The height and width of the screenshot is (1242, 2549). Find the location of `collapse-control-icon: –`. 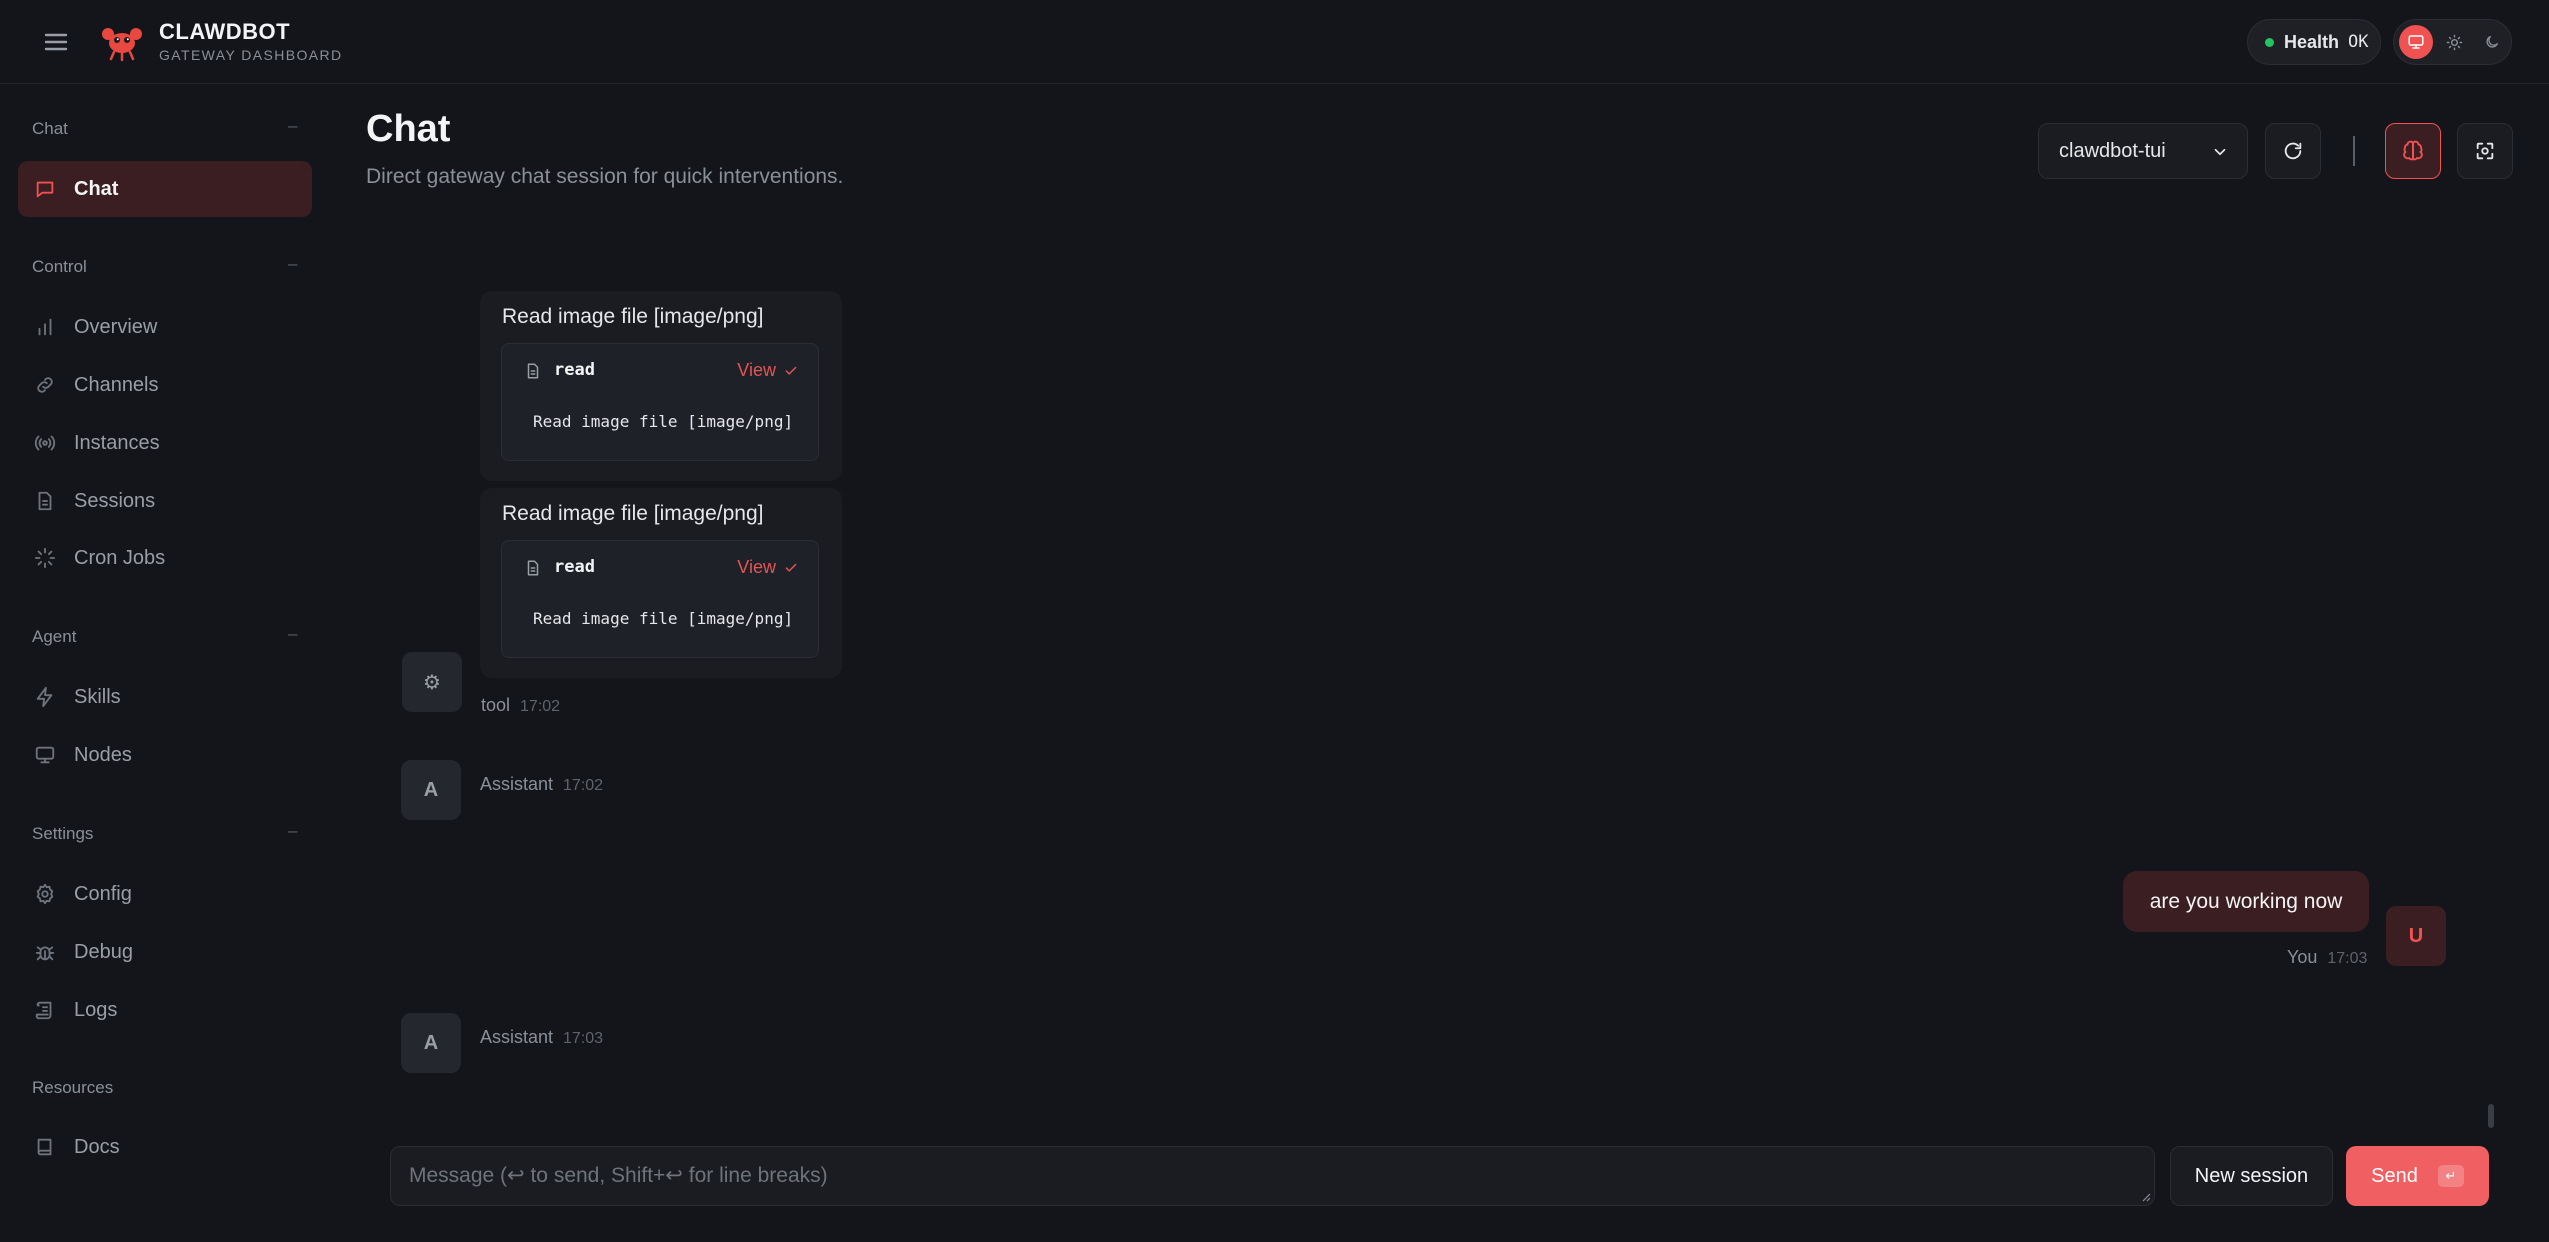

collapse-control-icon: – is located at coordinates (292, 264).